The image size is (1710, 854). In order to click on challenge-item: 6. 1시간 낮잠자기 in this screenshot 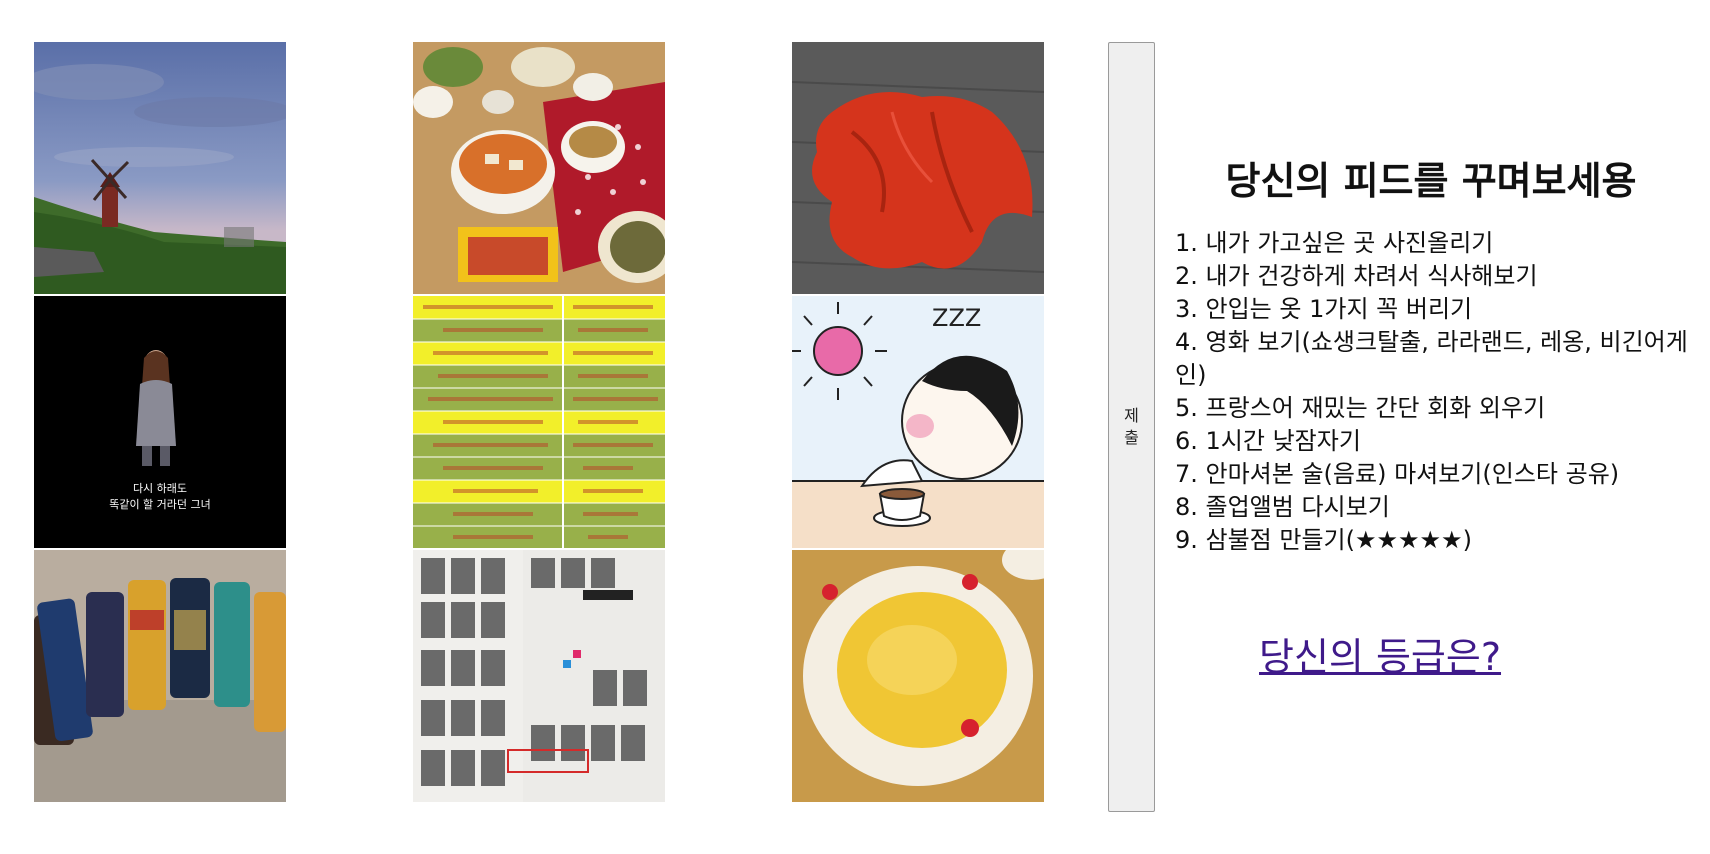, I will do `click(1268, 441)`.